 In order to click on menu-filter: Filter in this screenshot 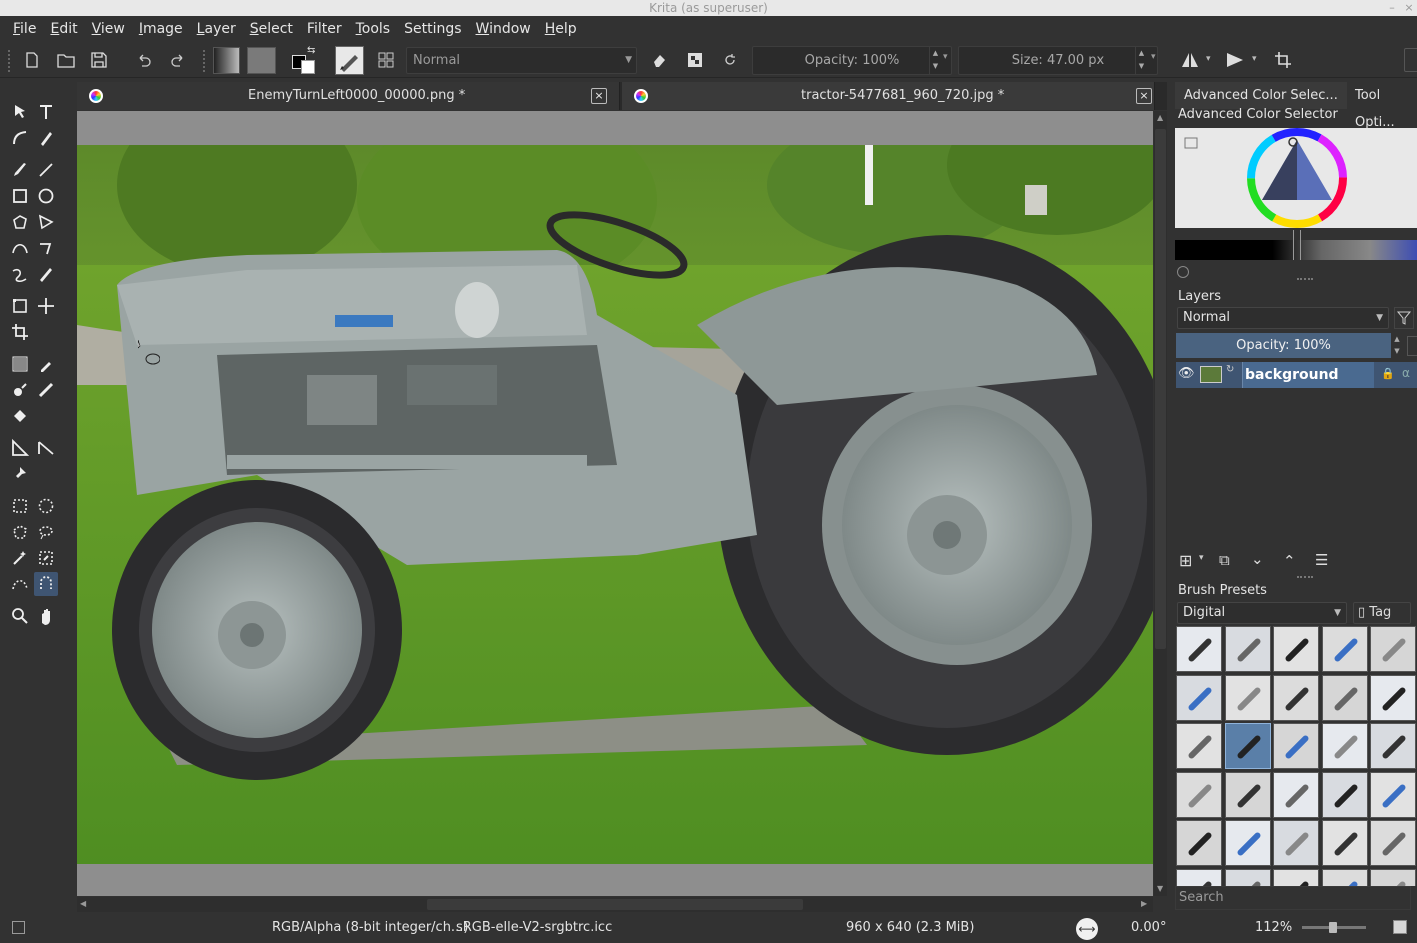, I will do `click(324, 29)`.